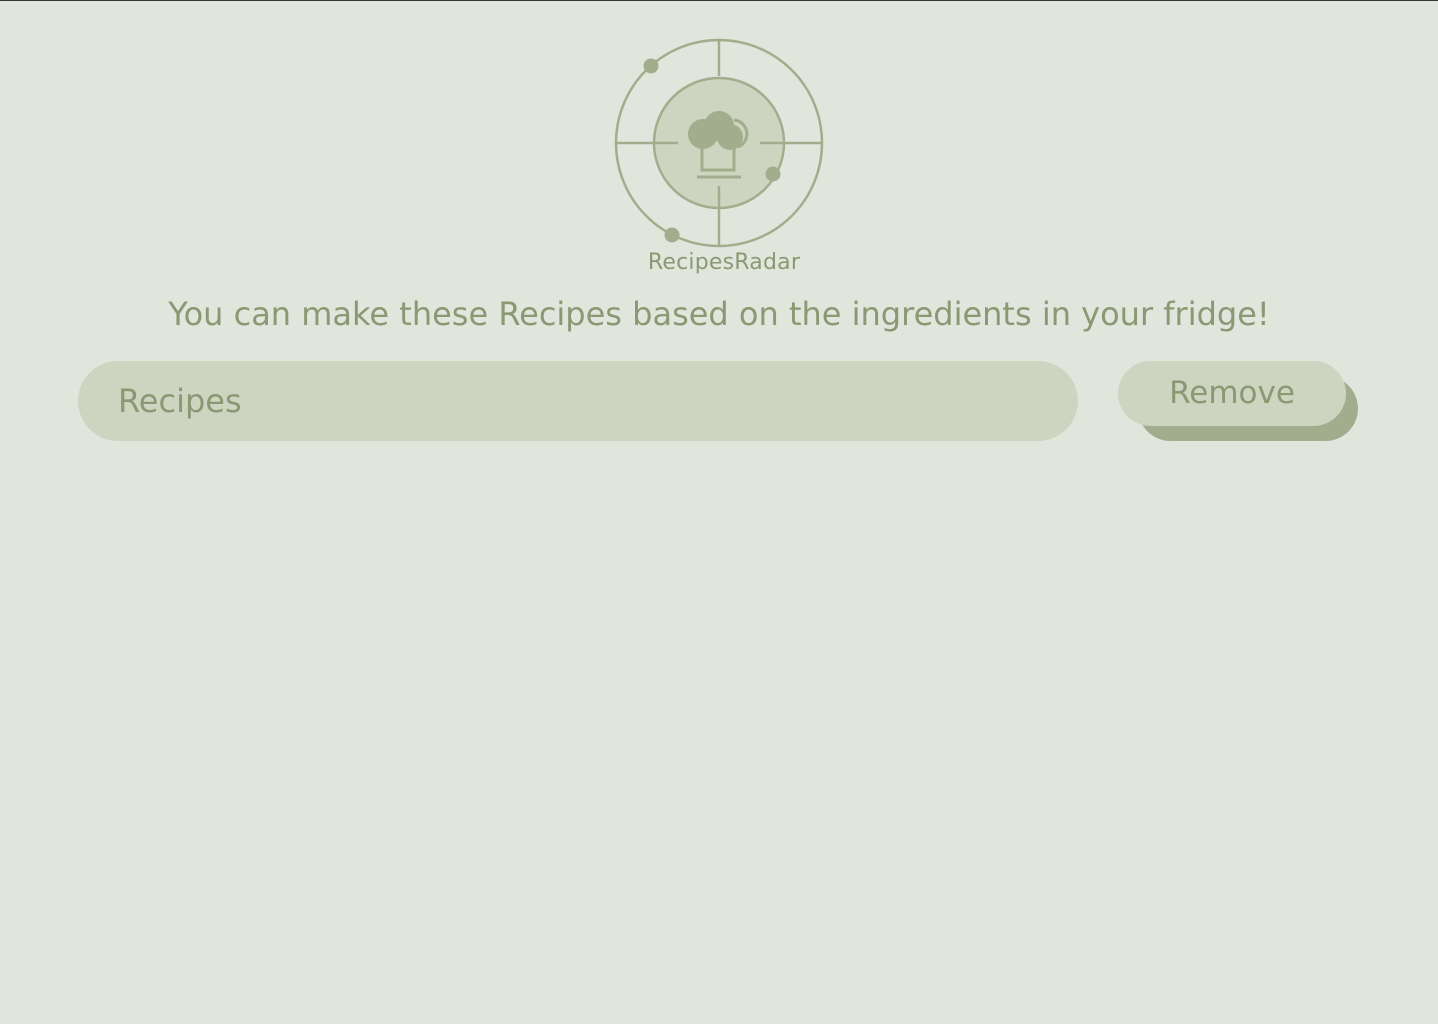 This screenshot has height=1024, width=1438. I want to click on recipes-field: Recipes, so click(578, 401).